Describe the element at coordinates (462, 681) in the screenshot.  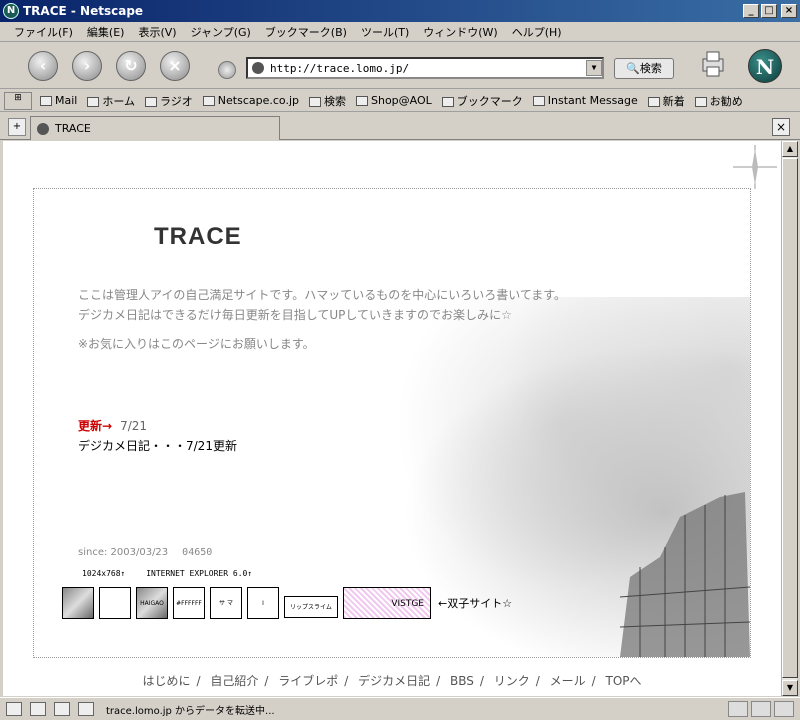
I see `nav-bbs: BBS` at that location.